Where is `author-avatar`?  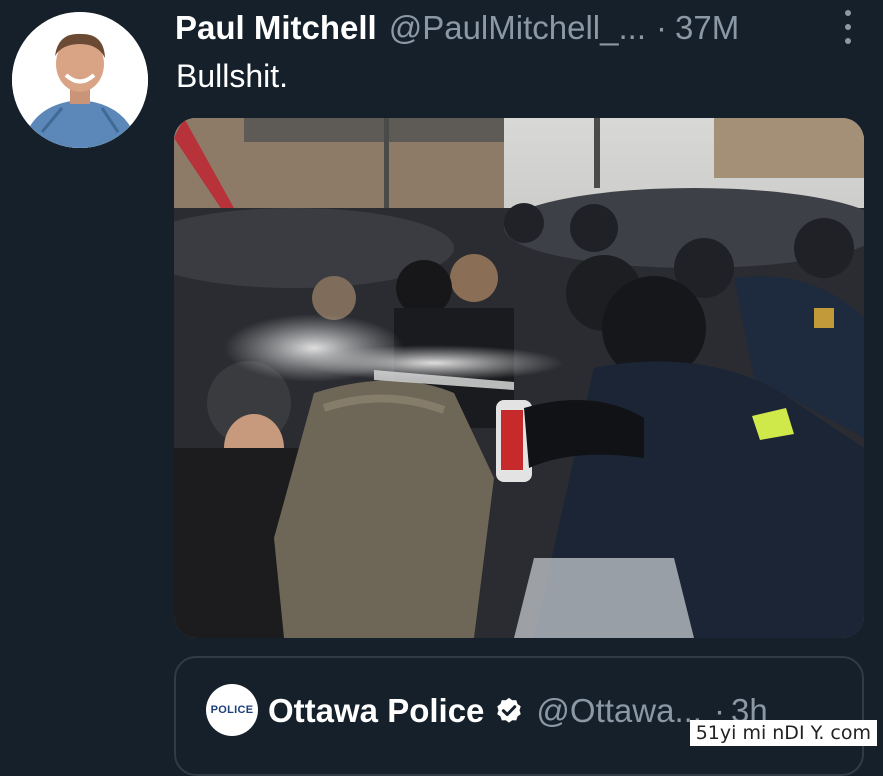 author-avatar is located at coordinates (80, 80).